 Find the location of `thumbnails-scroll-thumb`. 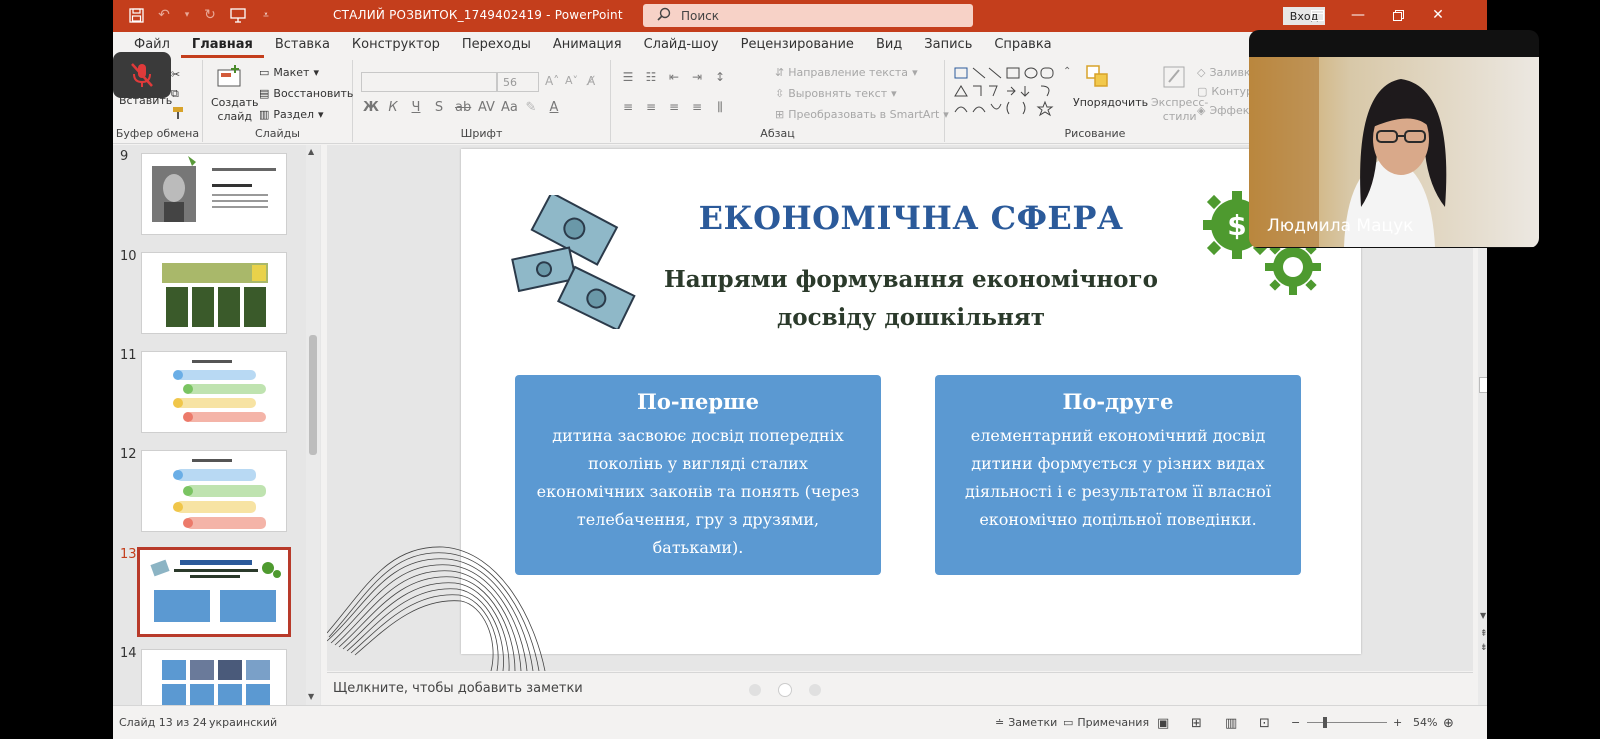

thumbnails-scroll-thumb is located at coordinates (313, 395).